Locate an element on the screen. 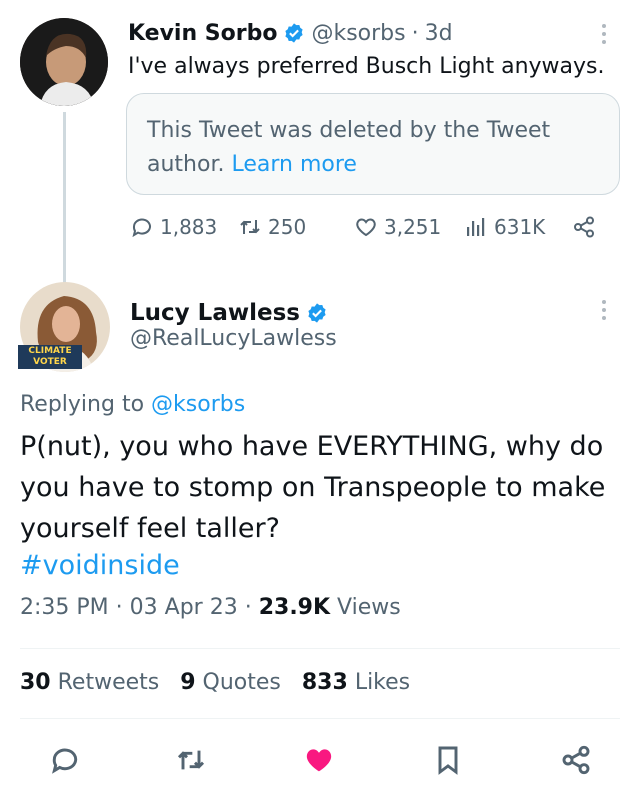 The image size is (640, 800). tweet1-header: Kevin Sorbo @ksorbs · 3d is located at coordinates (290, 33).